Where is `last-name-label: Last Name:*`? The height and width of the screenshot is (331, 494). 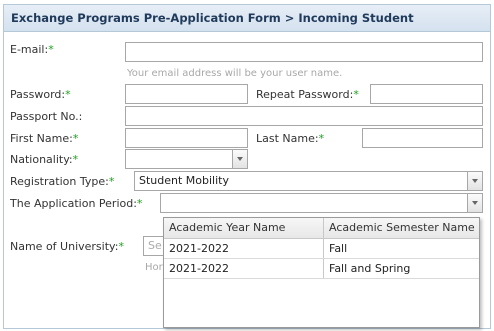 last-name-label: Last Name:* is located at coordinates (290, 138).